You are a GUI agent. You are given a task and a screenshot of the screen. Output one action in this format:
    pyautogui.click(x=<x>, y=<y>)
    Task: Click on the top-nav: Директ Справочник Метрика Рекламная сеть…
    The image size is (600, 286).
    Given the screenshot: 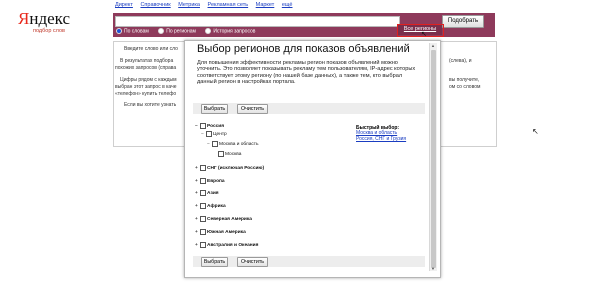 What is the action you would take?
    pyautogui.click(x=206, y=5)
    